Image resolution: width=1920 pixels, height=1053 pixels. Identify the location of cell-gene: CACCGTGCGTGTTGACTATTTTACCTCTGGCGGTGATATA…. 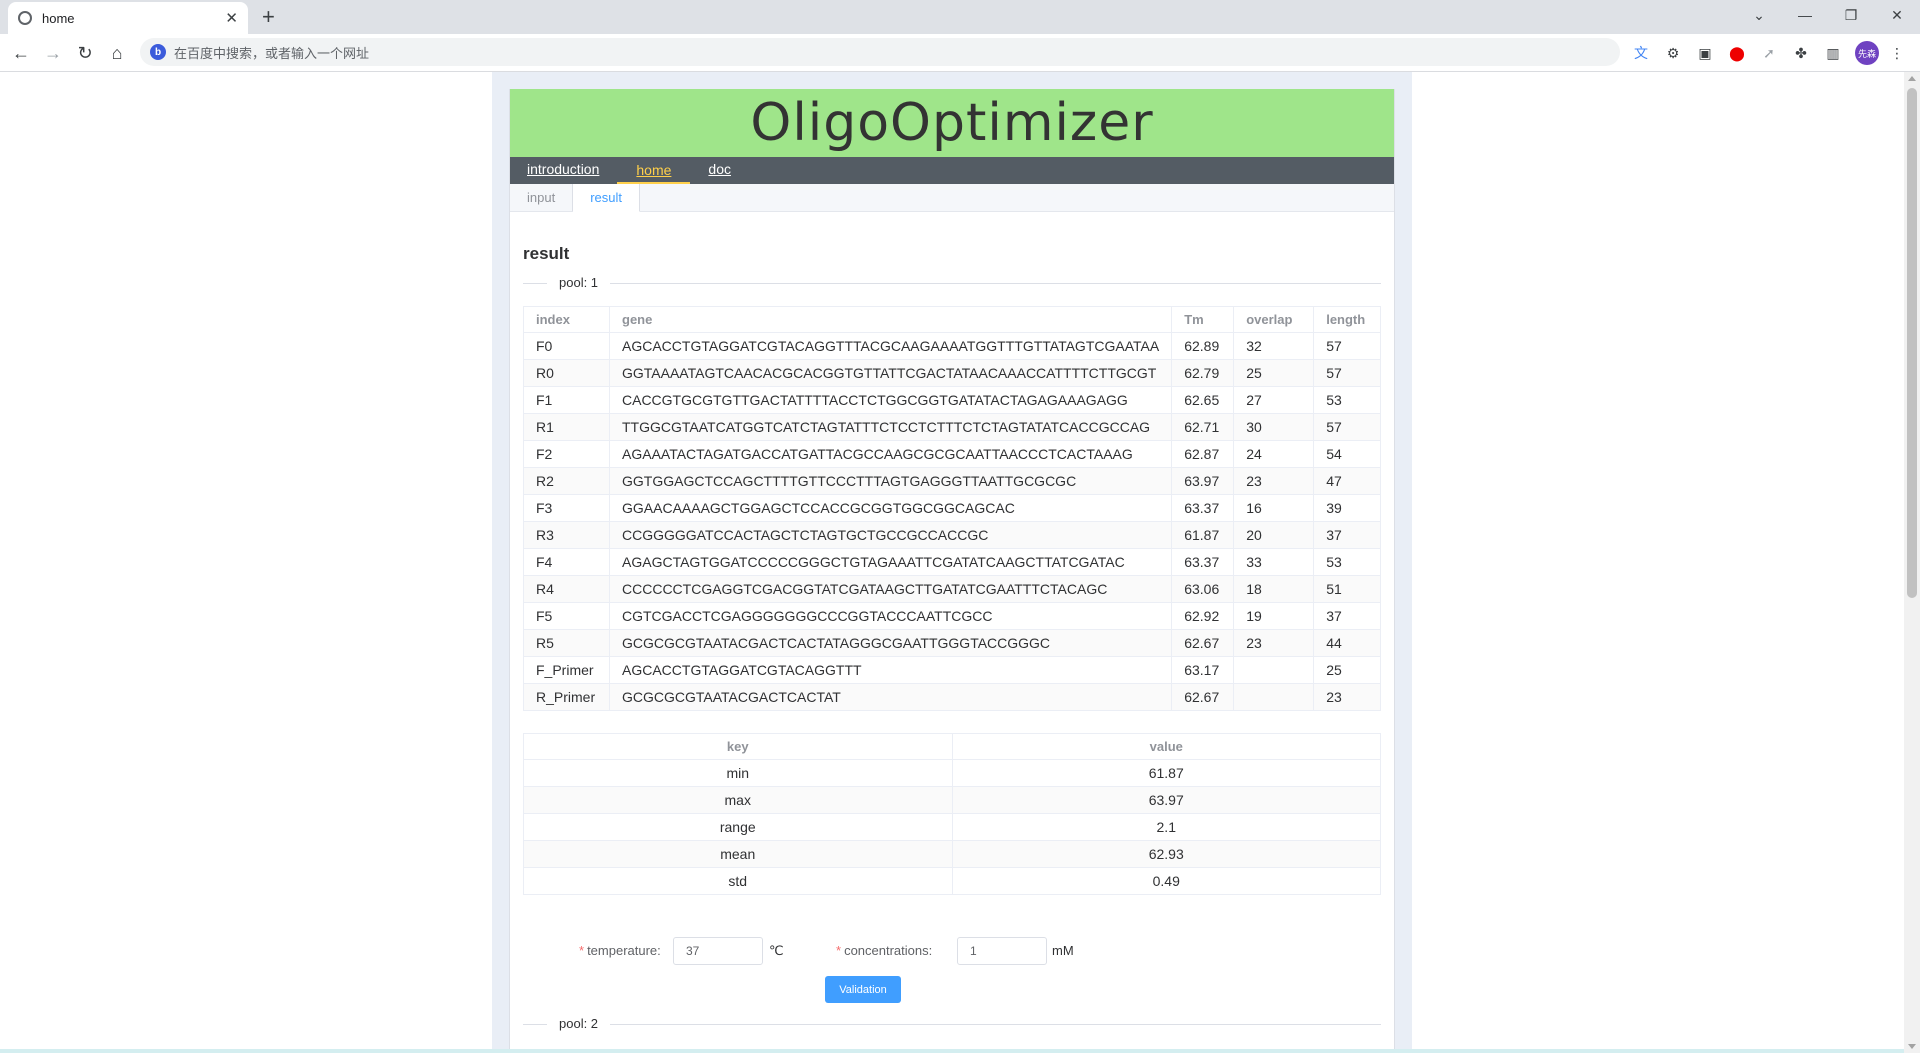
(890, 400).